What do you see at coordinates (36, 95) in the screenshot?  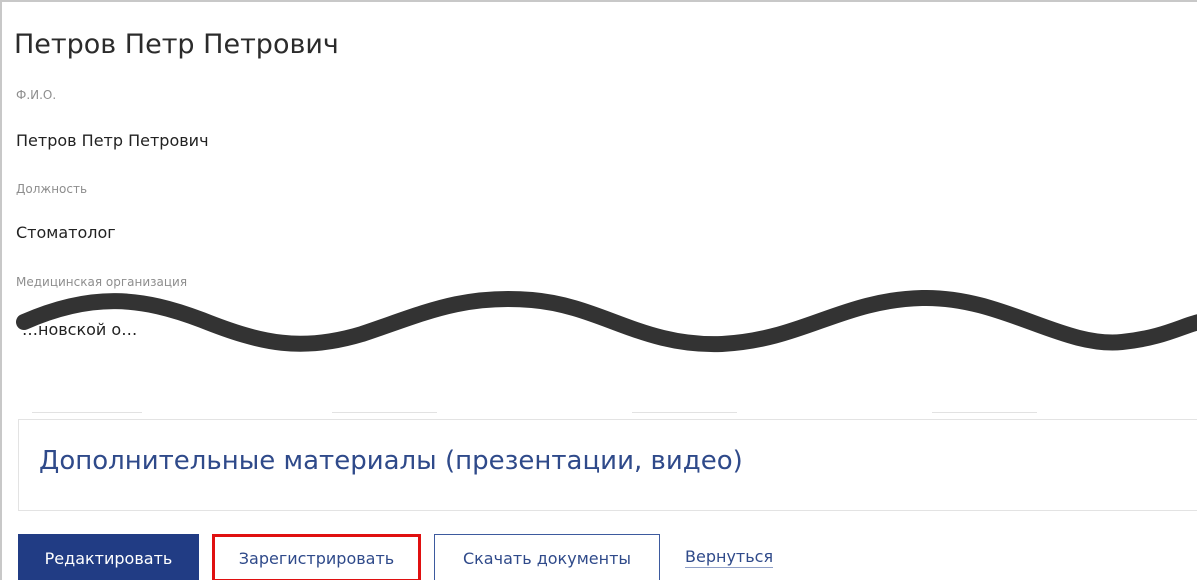 I see `fio-label: Ф.И.О.` at bounding box center [36, 95].